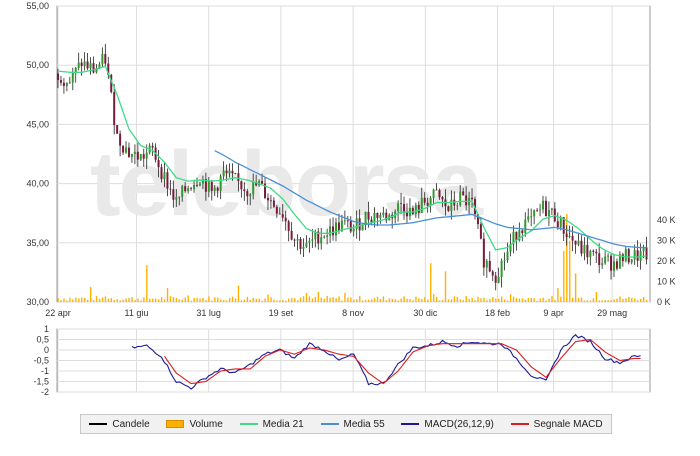 Image resolution: width=700 pixels, height=456 pixels. Describe the element at coordinates (137, 313) in the screenshot. I see `x-tick-label: 11 giu` at that location.